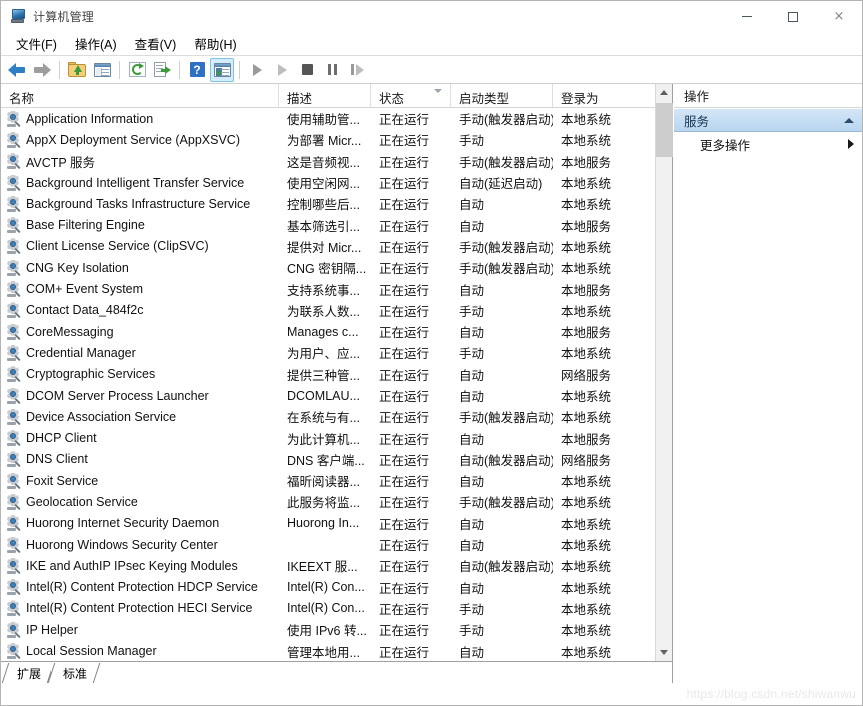 Image resolution: width=863 pixels, height=706 pixels. What do you see at coordinates (747, 16) in the screenshot?
I see `minimize-button` at bounding box center [747, 16].